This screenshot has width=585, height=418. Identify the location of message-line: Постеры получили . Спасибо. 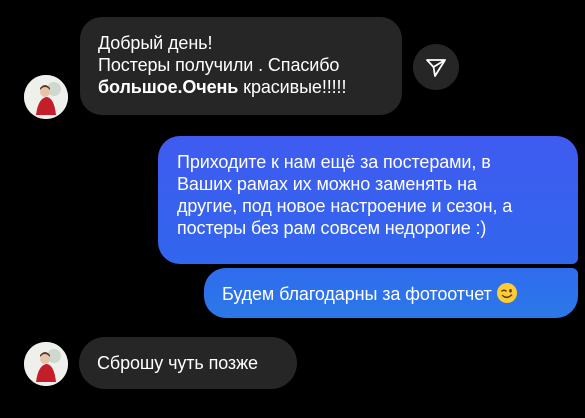
(219, 65).